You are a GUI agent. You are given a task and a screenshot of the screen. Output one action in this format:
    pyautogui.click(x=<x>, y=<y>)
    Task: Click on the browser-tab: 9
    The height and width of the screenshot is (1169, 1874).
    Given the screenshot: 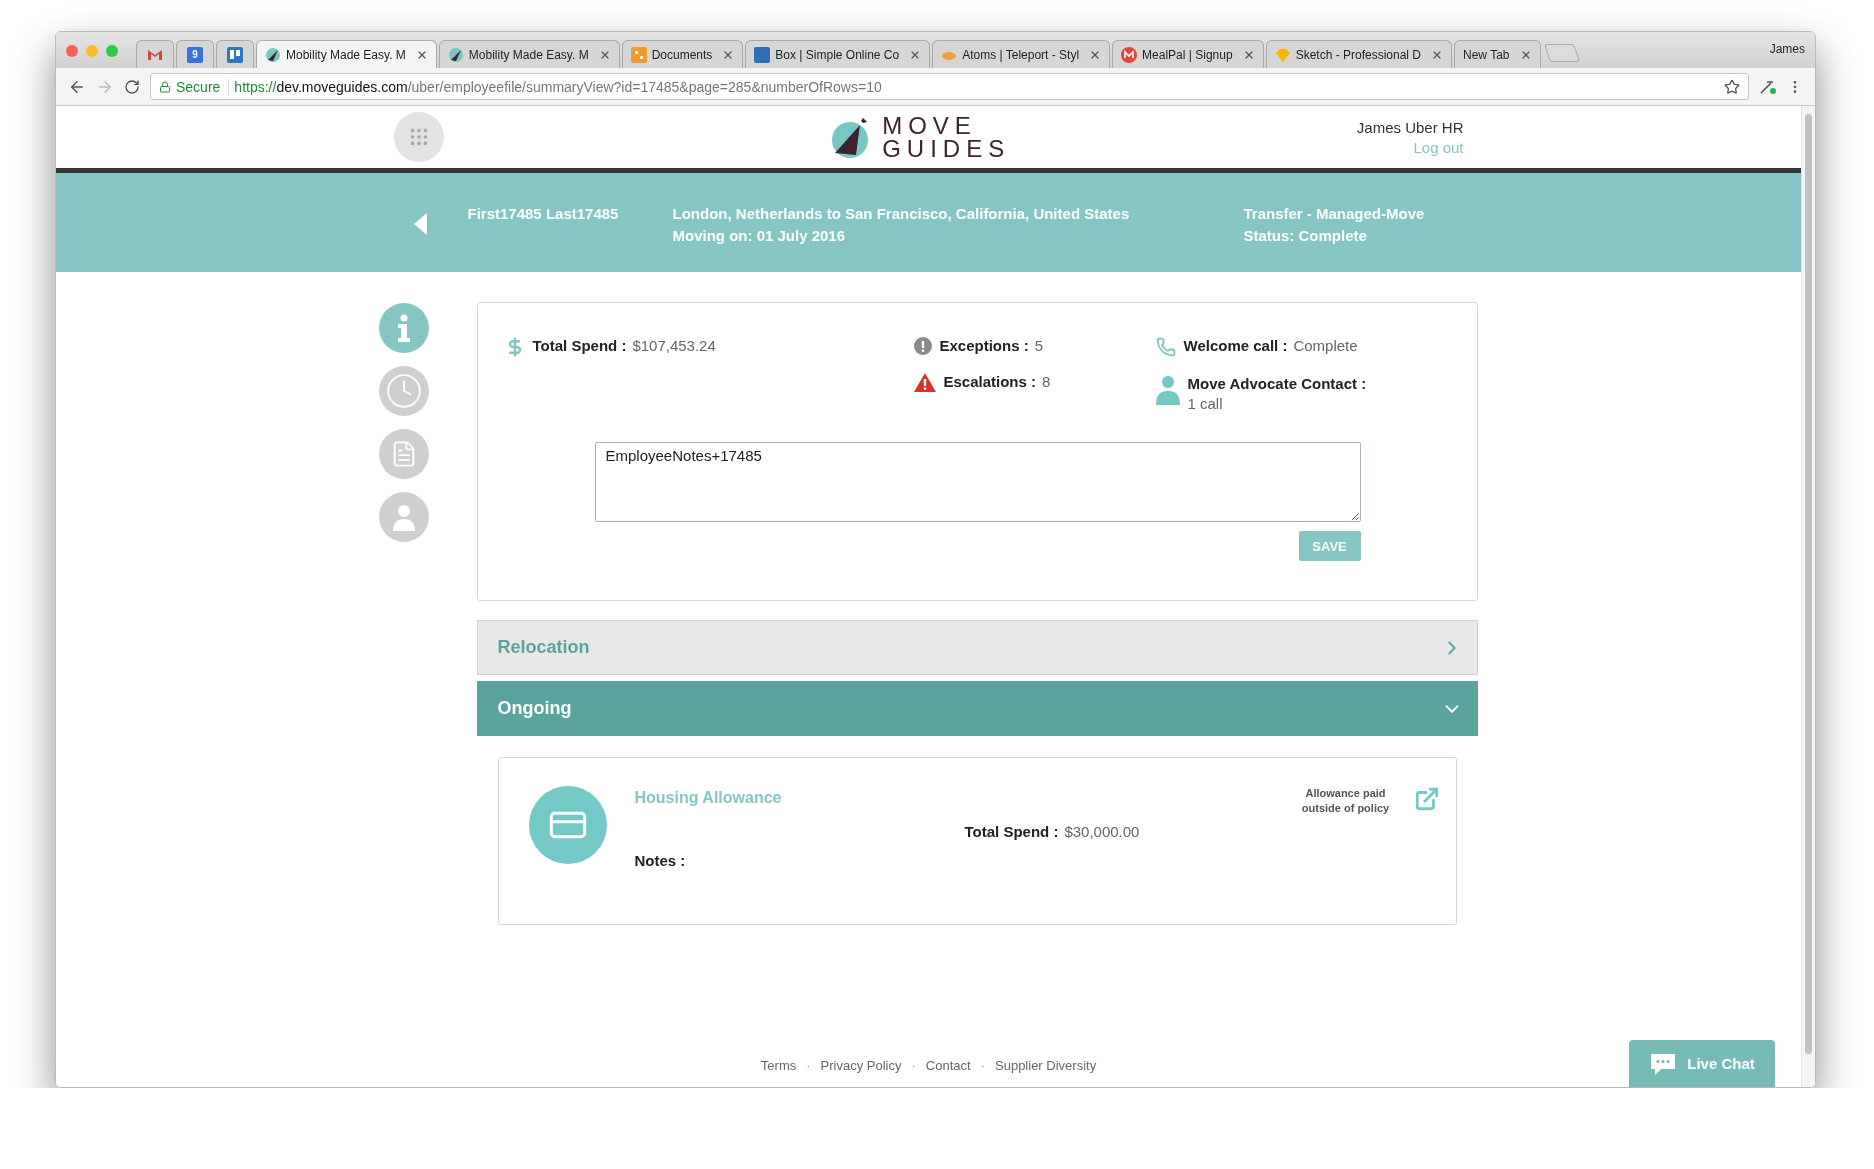 What is the action you would take?
    pyautogui.click(x=195, y=54)
    